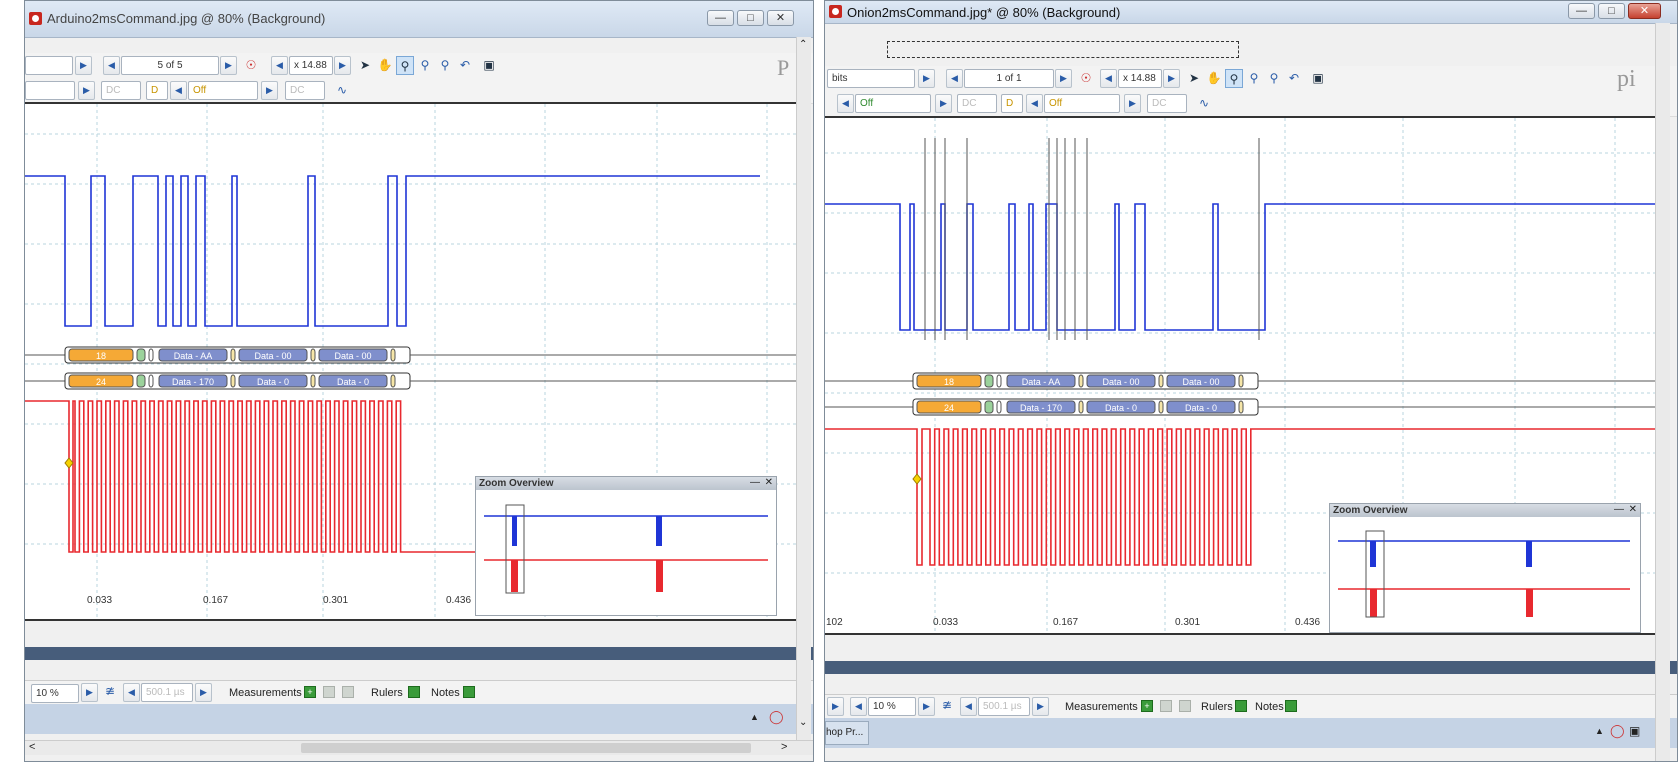 The height and width of the screenshot is (762, 1678). Describe the element at coordinates (1082, 103) in the screenshot. I see `trigger-mode-b-select: Off` at that location.